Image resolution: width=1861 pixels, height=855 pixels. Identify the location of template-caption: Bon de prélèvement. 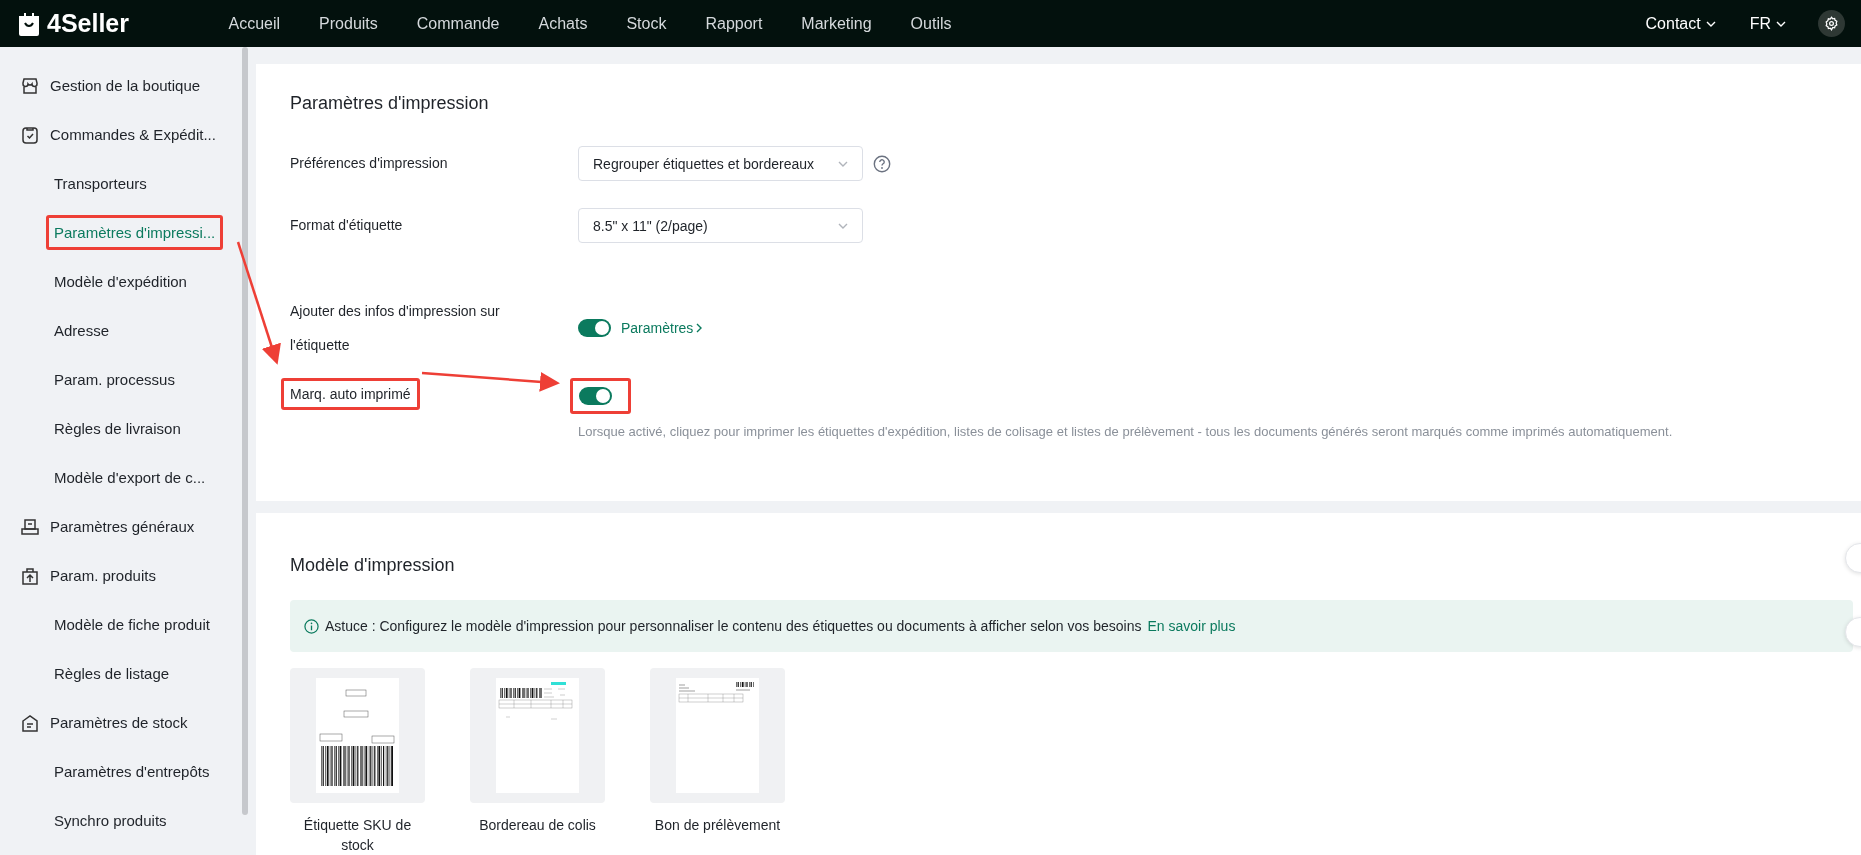
(717, 825).